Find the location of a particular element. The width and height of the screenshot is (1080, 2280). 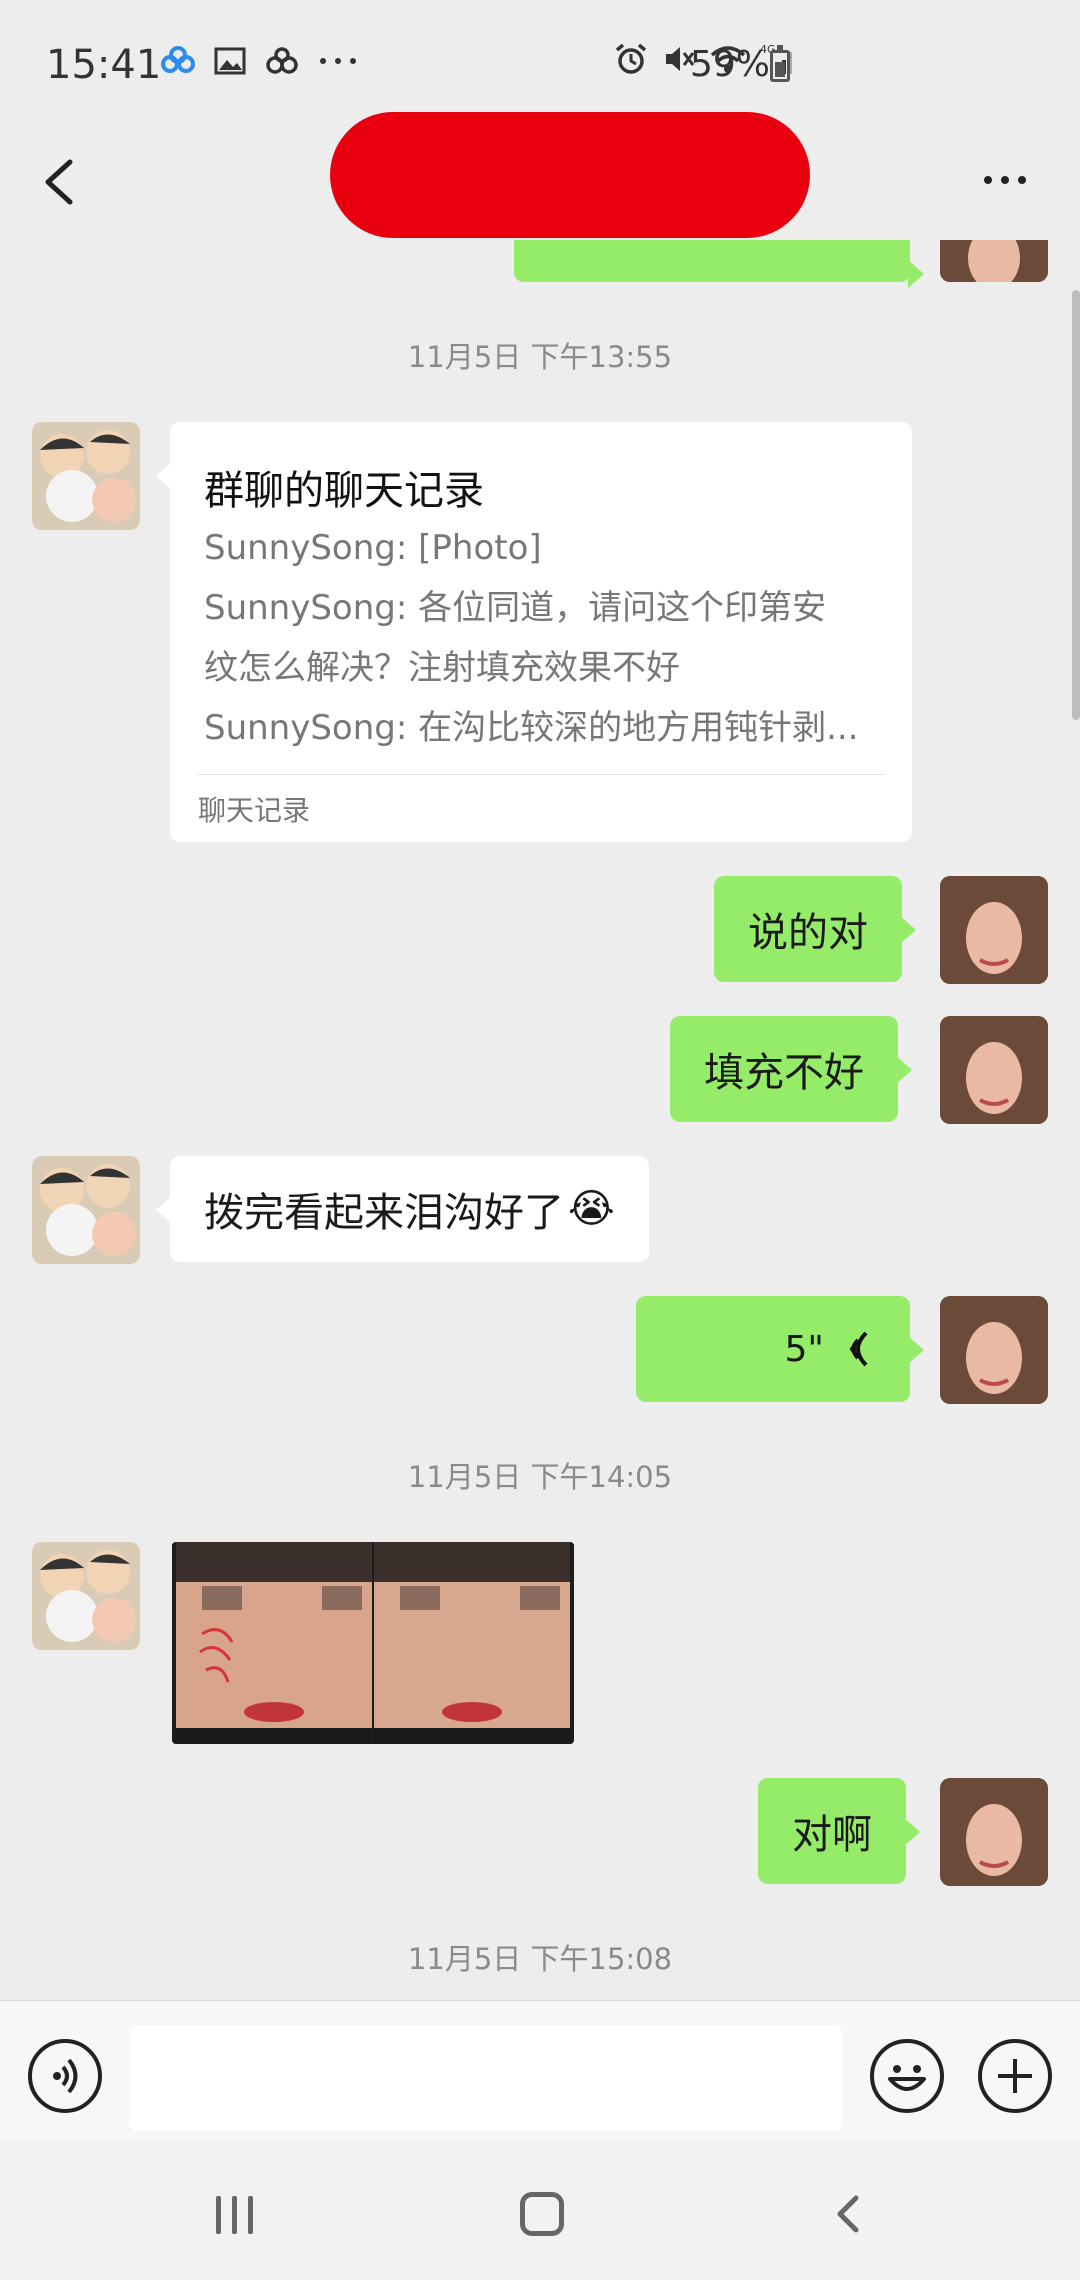

input-bar is located at coordinates (540, 2070).